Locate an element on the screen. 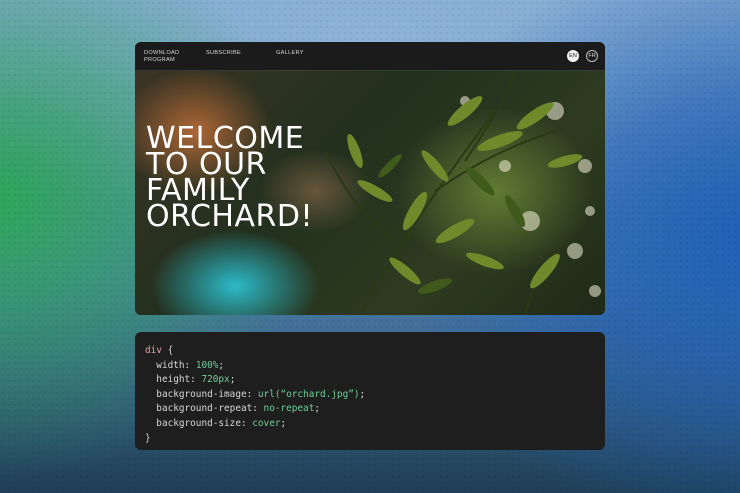 This screenshot has height=493, width=740. code-line: width: 100%; is located at coordinates (190, 365).